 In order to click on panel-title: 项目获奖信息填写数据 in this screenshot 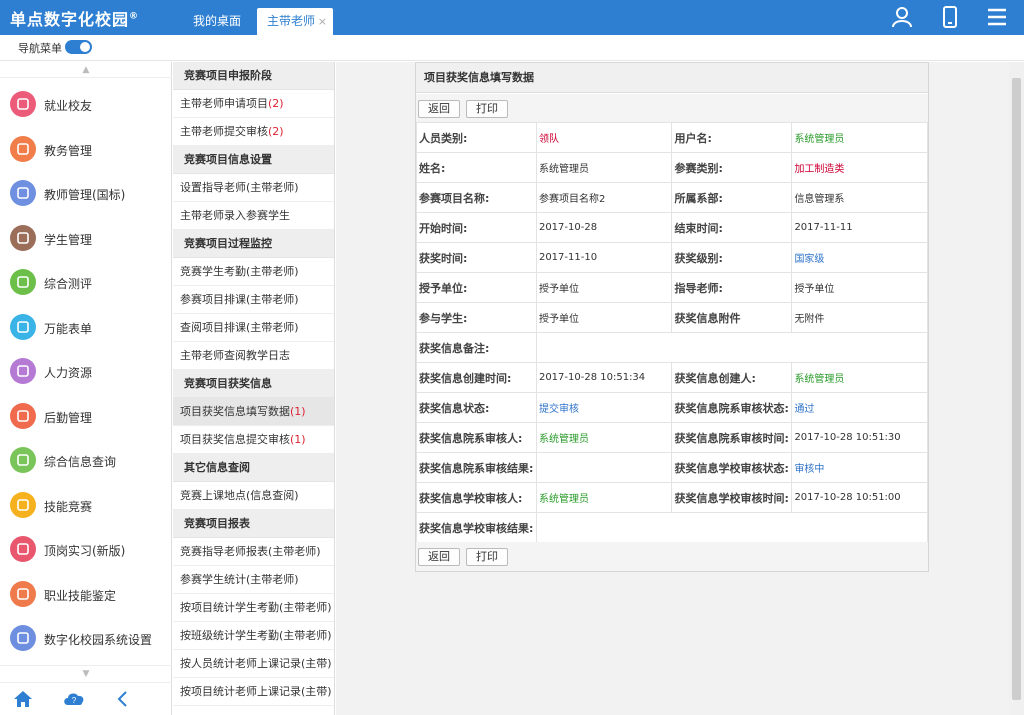, I will do `click(672, 78)`.